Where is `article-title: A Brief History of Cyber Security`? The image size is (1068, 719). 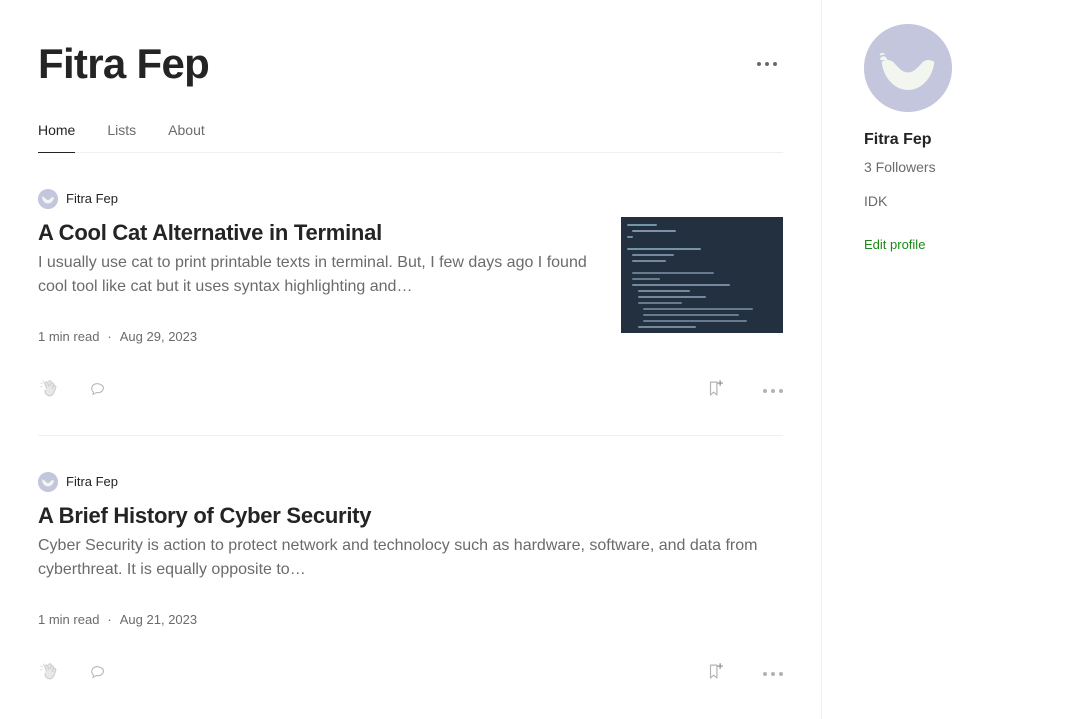 article-title: A Brief History of Cyber Security is located at coordinates (410, 516).